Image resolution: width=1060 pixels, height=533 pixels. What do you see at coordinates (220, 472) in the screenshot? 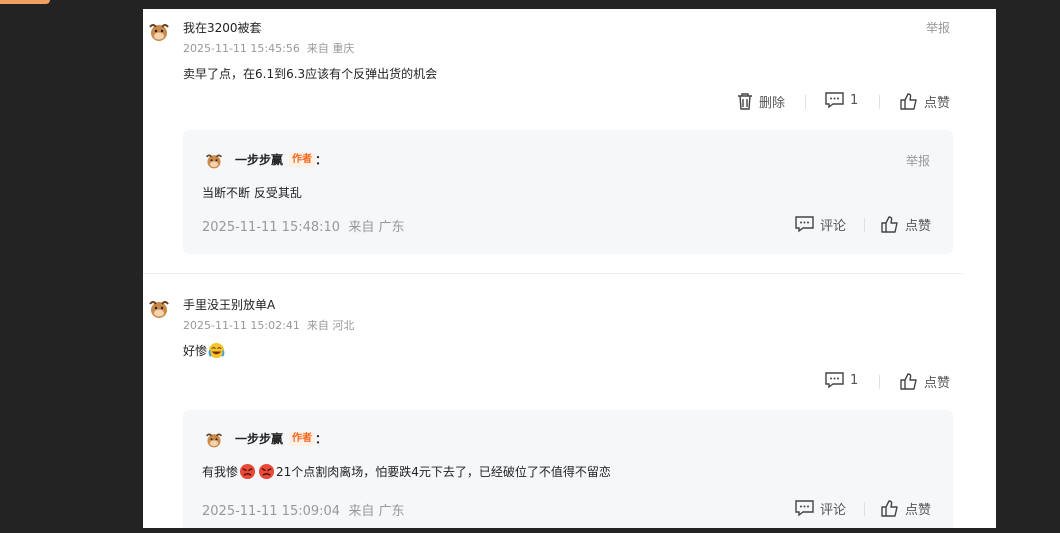
I see `reply-text-prefix: 有我惨` at bounding box center [220, 472].